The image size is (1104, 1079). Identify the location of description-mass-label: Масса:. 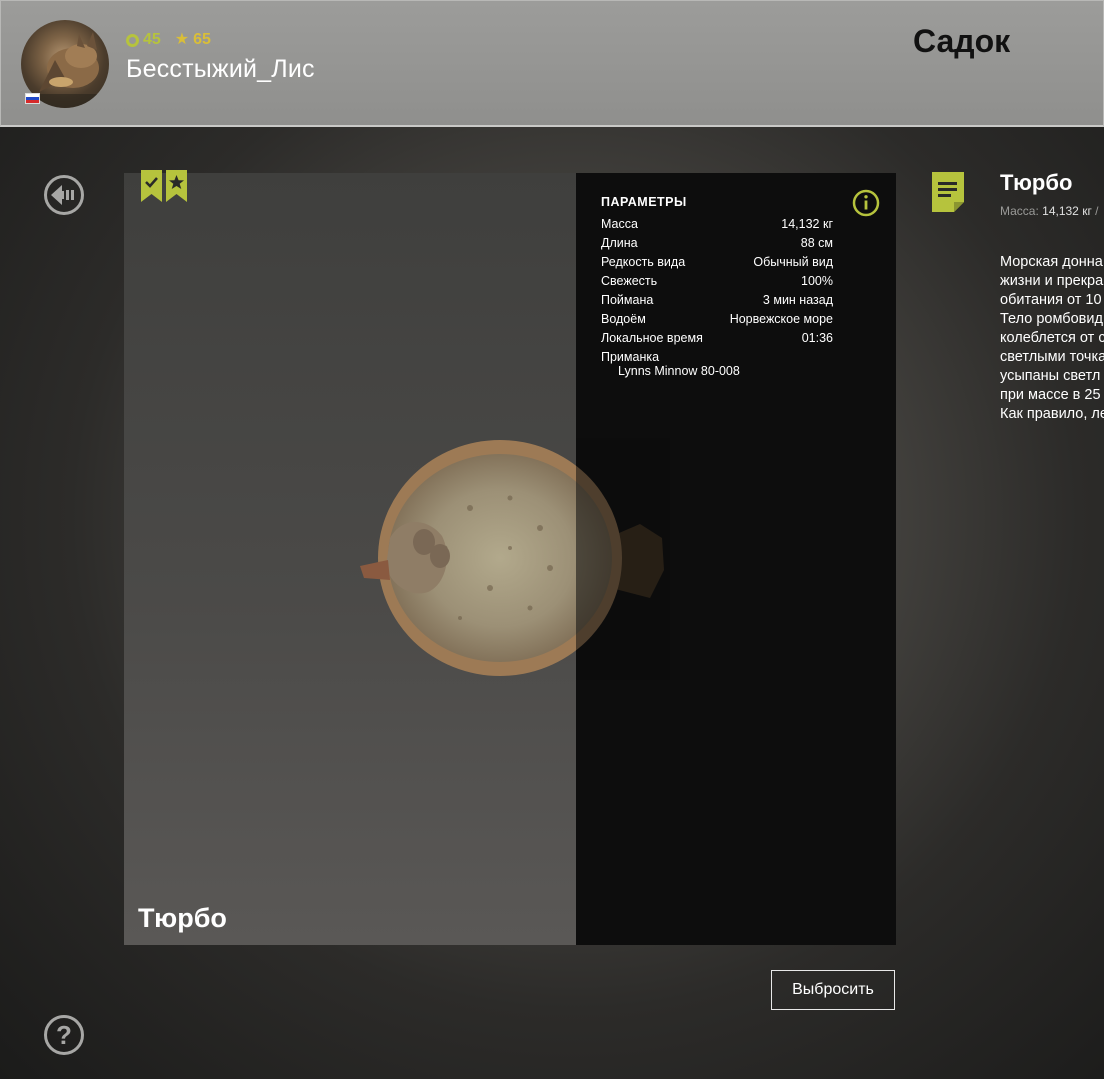
(1019, 211).